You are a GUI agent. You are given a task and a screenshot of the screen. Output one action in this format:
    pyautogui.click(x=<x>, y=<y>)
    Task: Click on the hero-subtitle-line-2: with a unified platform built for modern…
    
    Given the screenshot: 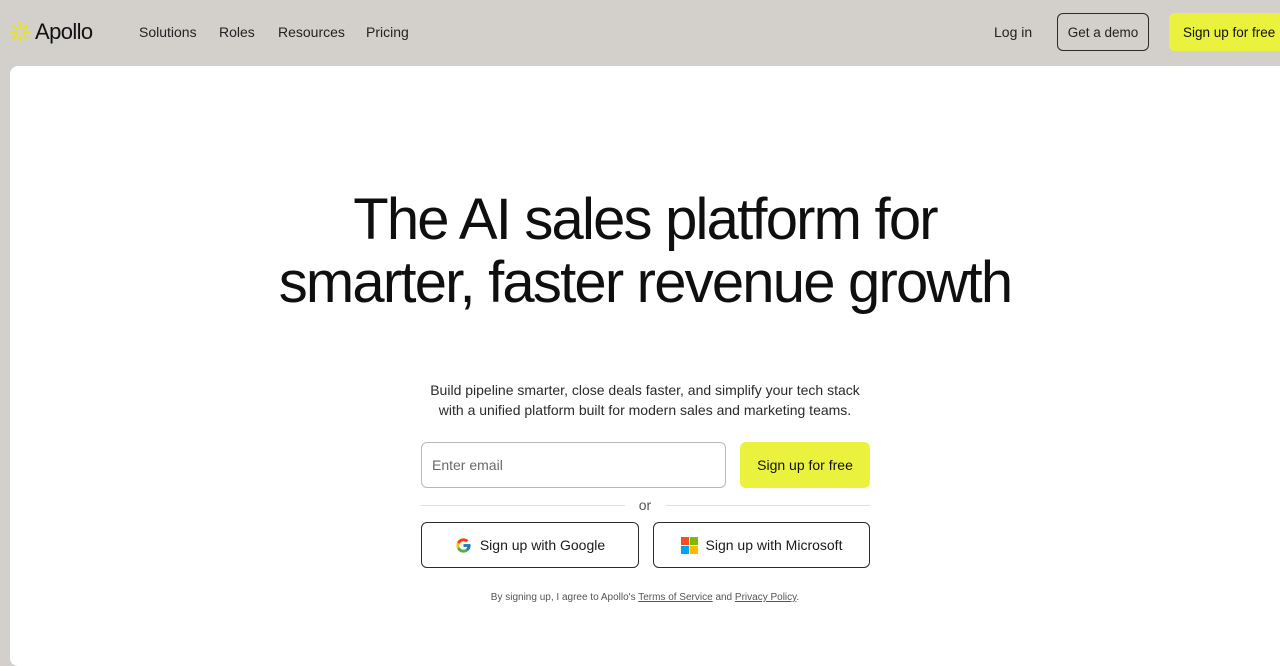 What is the action you would take?
    pyautogui.click(x=645, y=410)
    